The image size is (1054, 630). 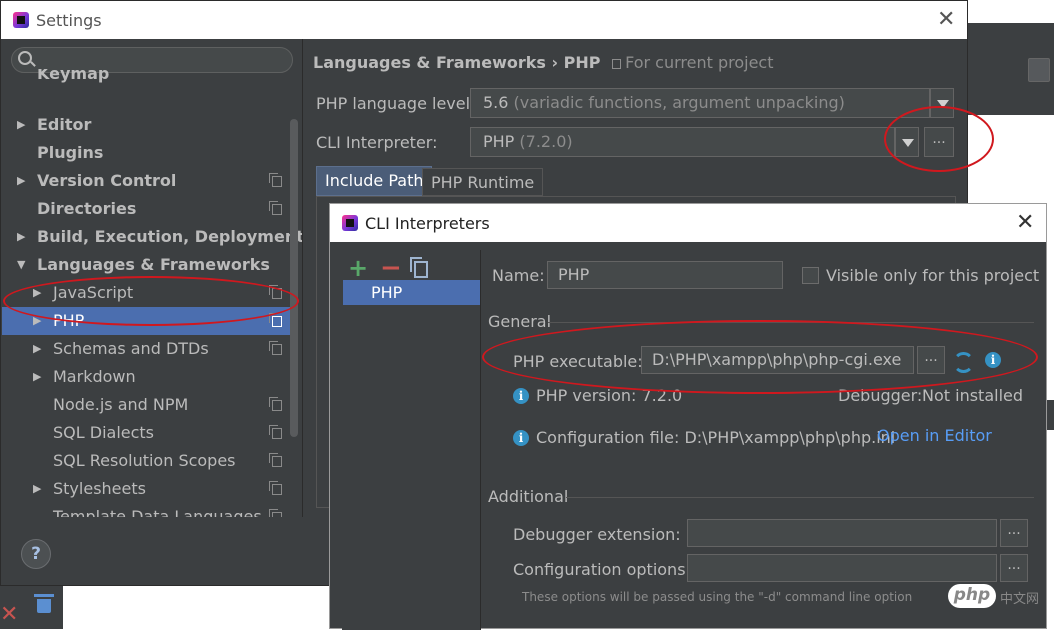 I want to click on php-executable-field: D:\PHP\xampp\php\php-cgi.exe, so click(x=777, y=360).